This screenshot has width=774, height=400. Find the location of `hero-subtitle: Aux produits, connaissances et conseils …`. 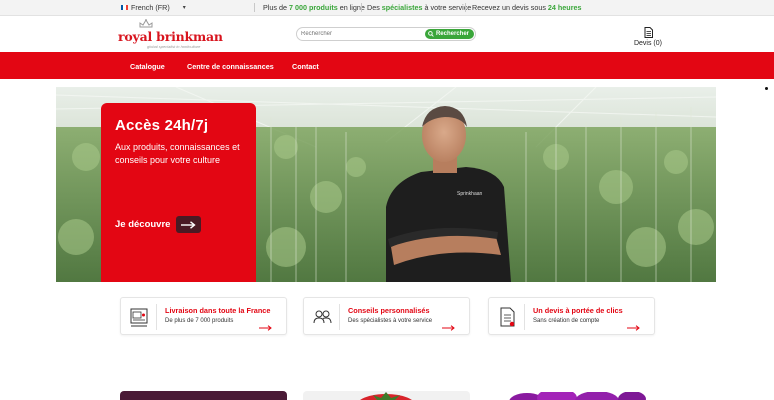

hero-subtitle: Aux produits, connaissances et conseils … is located at coordinates (177, 153).